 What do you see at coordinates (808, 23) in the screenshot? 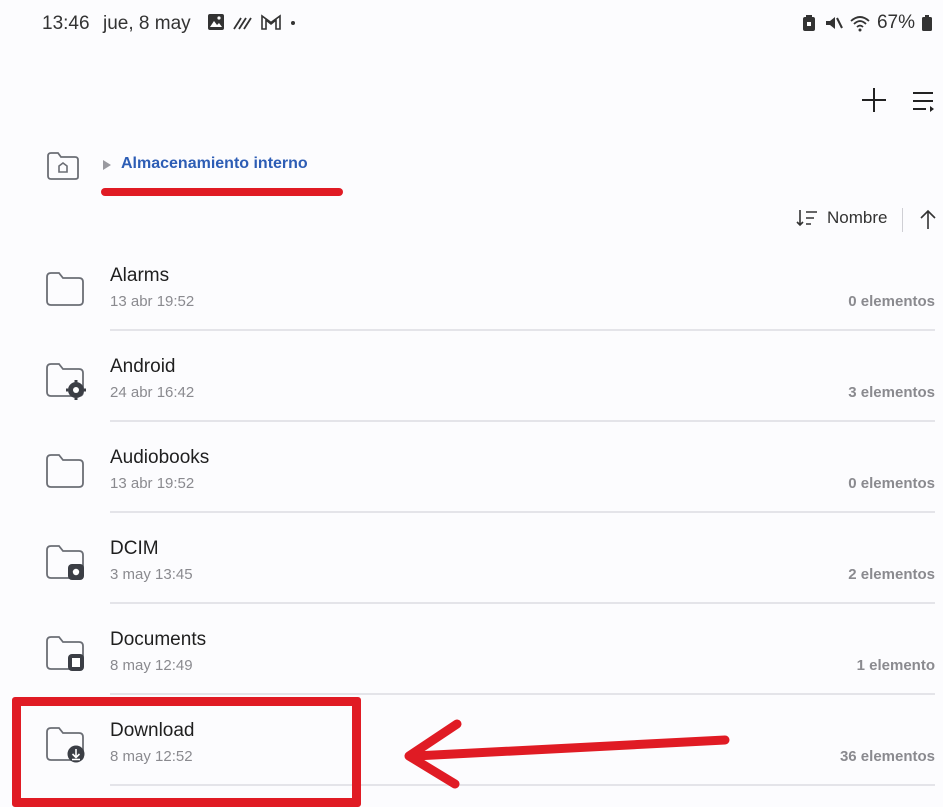
I see `battery-saver-icon` at bounding box center [808, 23].